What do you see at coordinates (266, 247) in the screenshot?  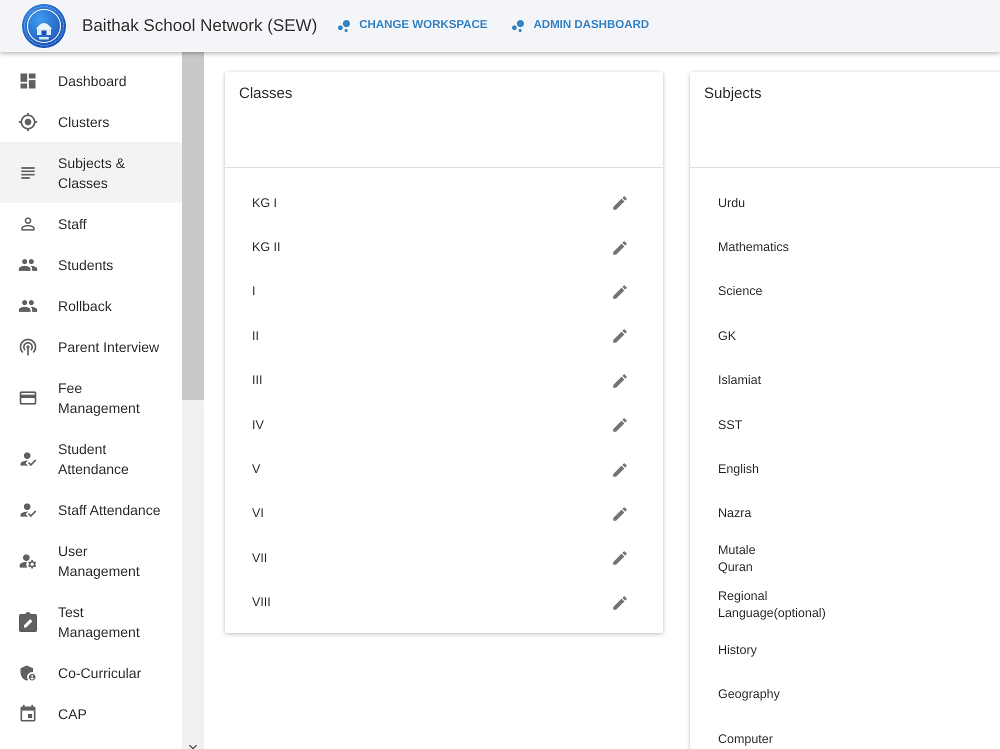 I see `class-label: KG II` at bounding box center [266, 247].